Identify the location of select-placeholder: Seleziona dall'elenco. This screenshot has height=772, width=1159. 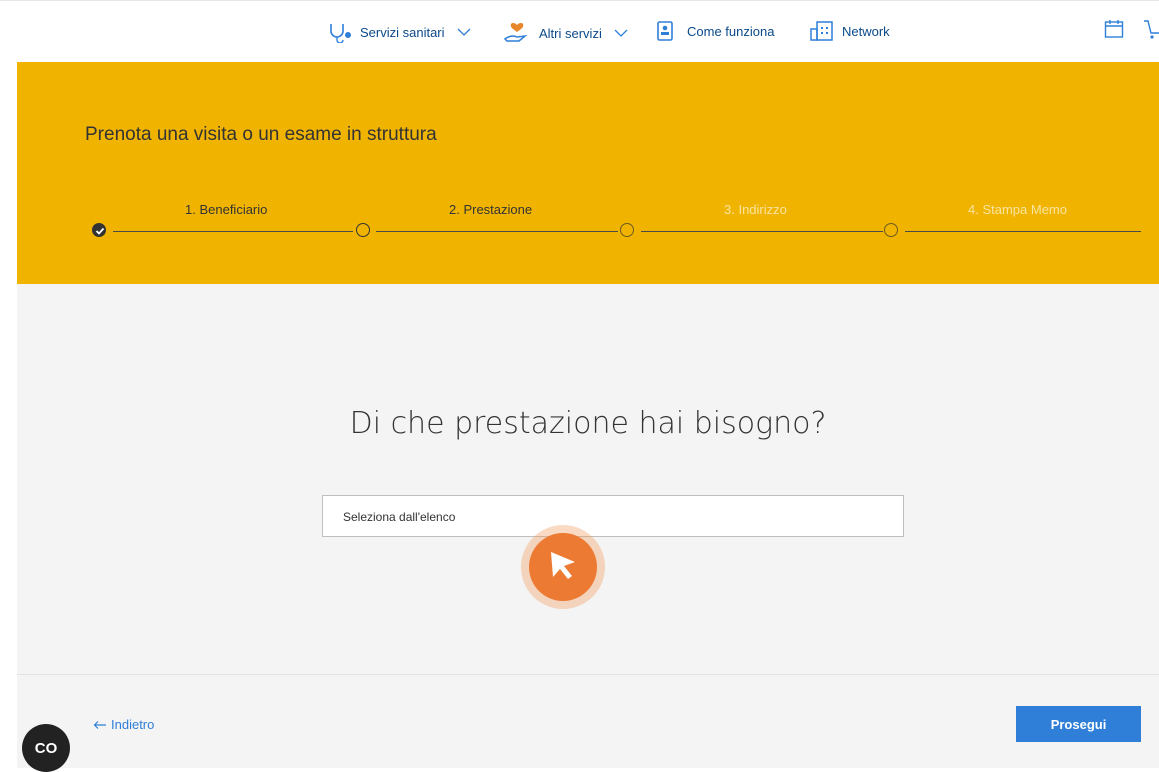
(399, 517).